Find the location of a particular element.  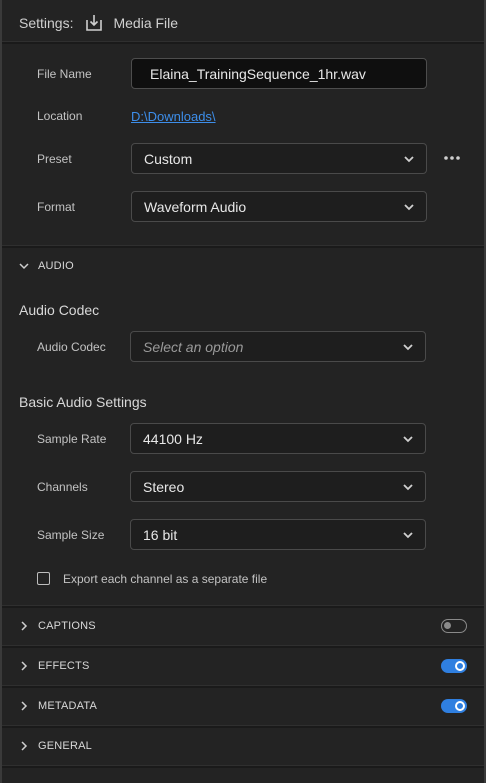

sample-rate-label: Sample Rate is located at coordinates (72, 439).